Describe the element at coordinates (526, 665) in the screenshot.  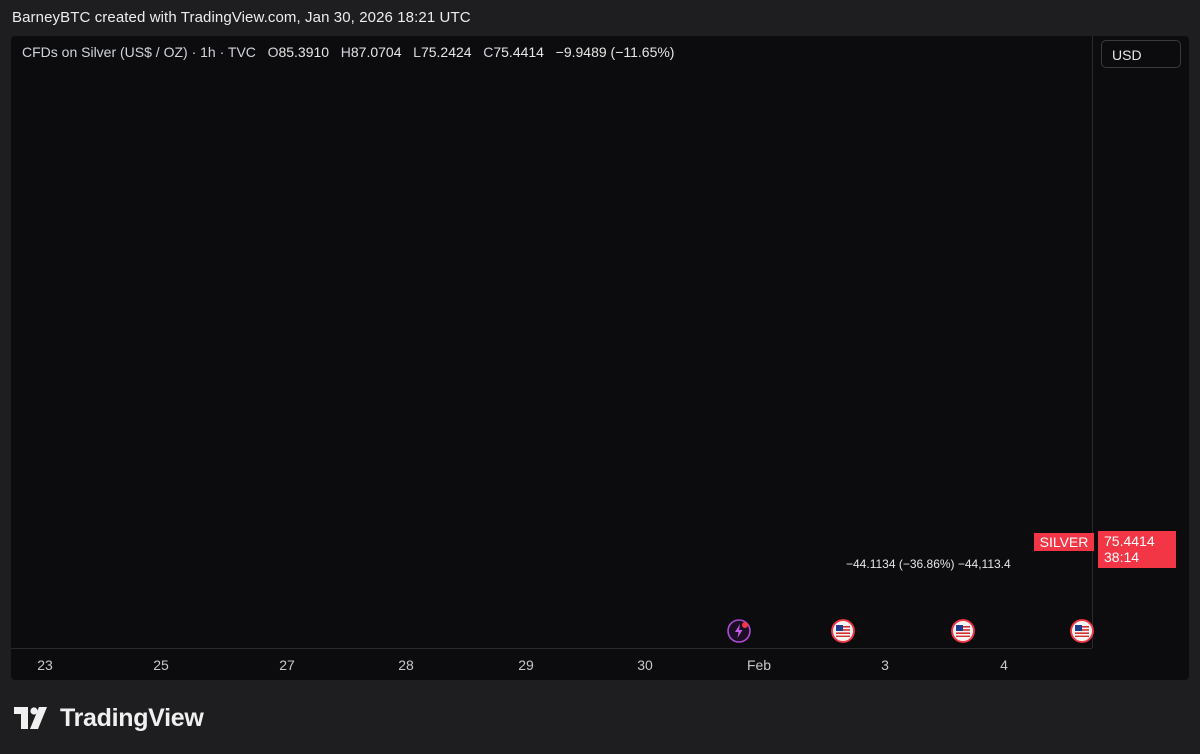
I see `time-tick-label: 29` at that location.